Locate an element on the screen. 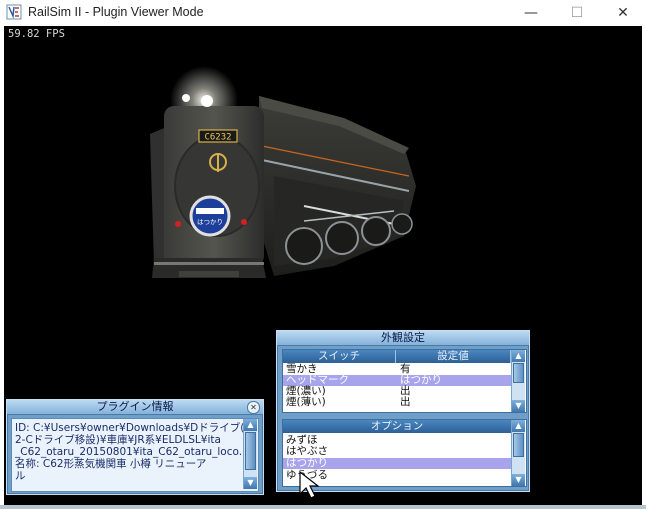  column-header-value: 設定値 is located at coordinates (453, 356).